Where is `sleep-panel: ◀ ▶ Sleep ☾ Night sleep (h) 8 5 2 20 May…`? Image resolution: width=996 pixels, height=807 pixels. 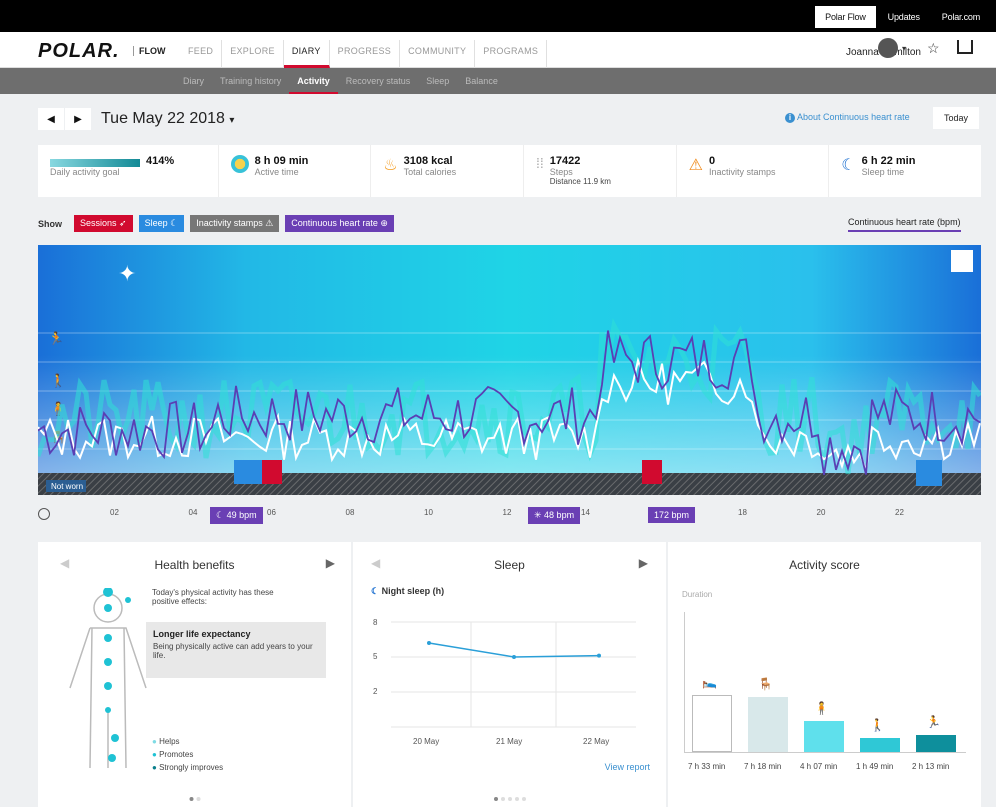
sleep-panel: ◀ ▶ Sleep ☾ Night sleep (h) 8 5 2 20 May… is located at coordinates (509, 674).